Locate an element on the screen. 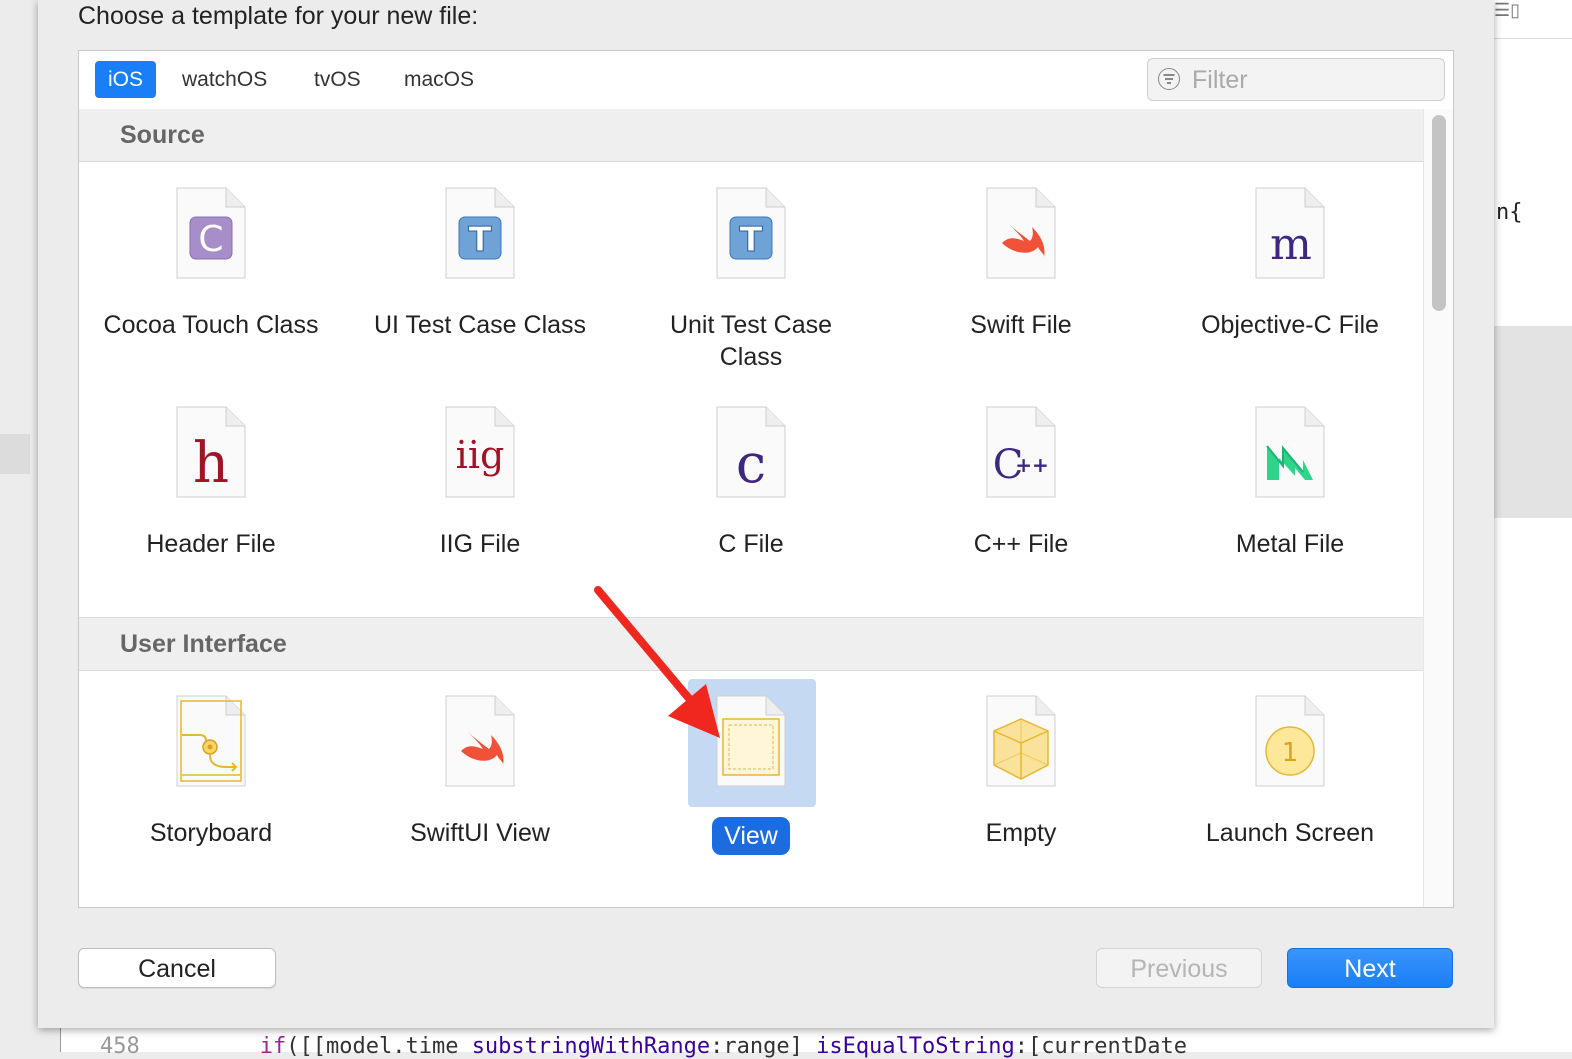 The height and width of the screenshot is (1059, 1572). template-label: View is located at coordinates (751, 836).